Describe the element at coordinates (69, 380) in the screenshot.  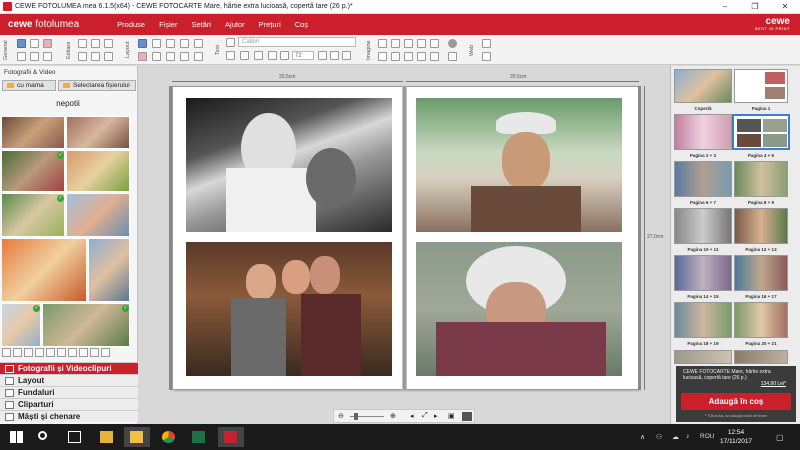
I see `category-layout: Layout` at that location.